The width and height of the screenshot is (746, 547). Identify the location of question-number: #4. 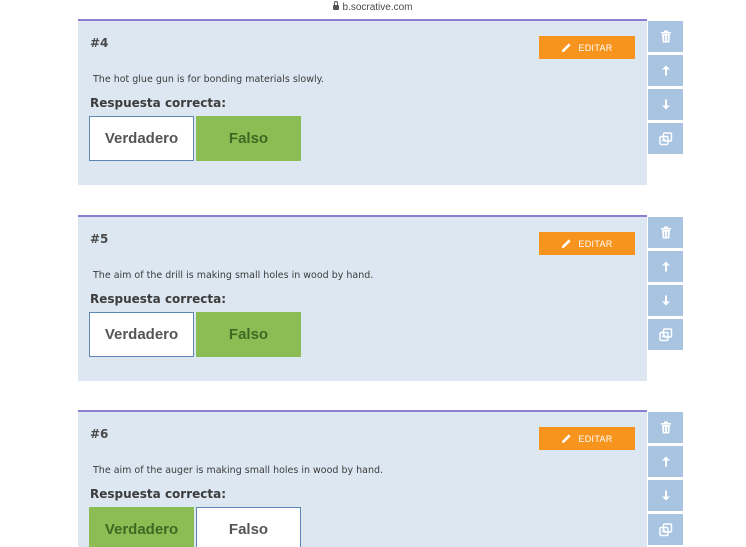
(99, 43).